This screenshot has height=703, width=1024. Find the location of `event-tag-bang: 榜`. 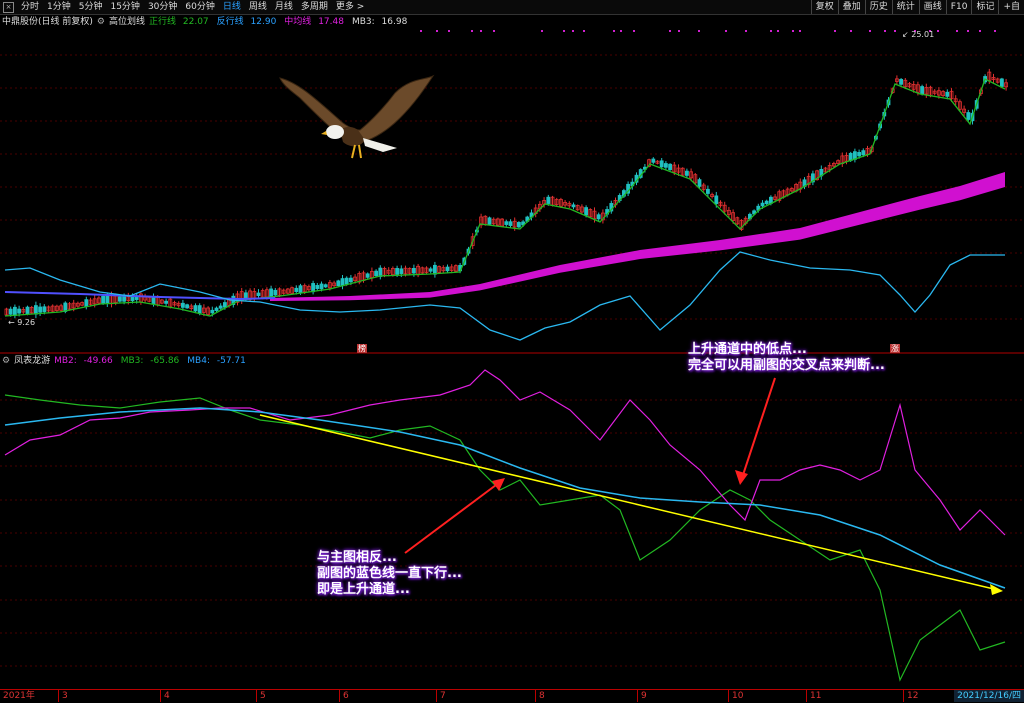

event-tag-bang: 榜 is located at coordinates (362, 348).